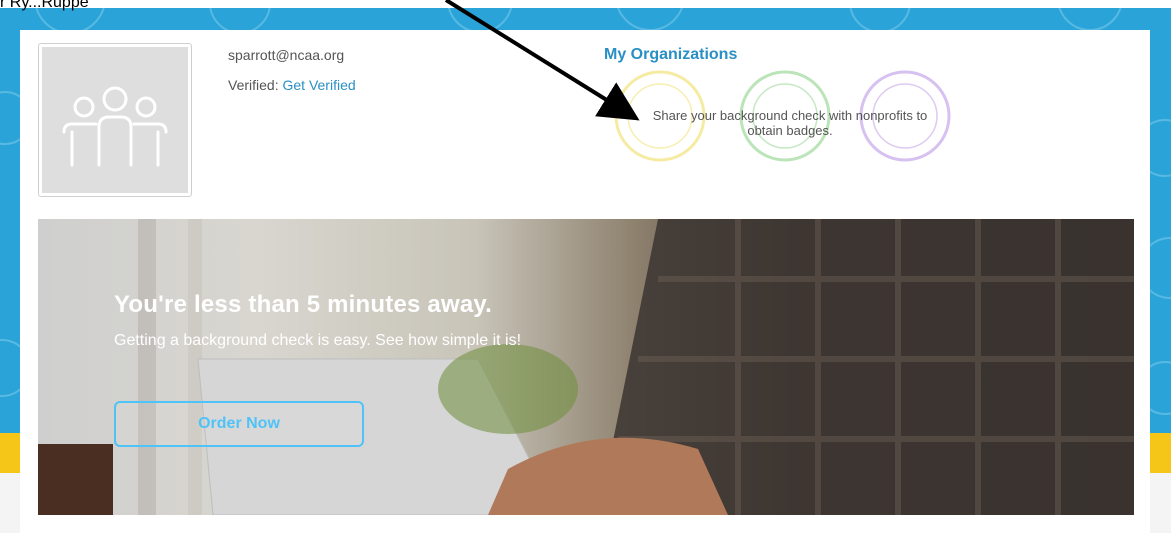 This screenshot has width=1171, height=533. What do you see at coordinates (303, 304) in the screenshot?
I see `banner-title: You're less than 5 minutes away.` at bounding box center [303, 304].